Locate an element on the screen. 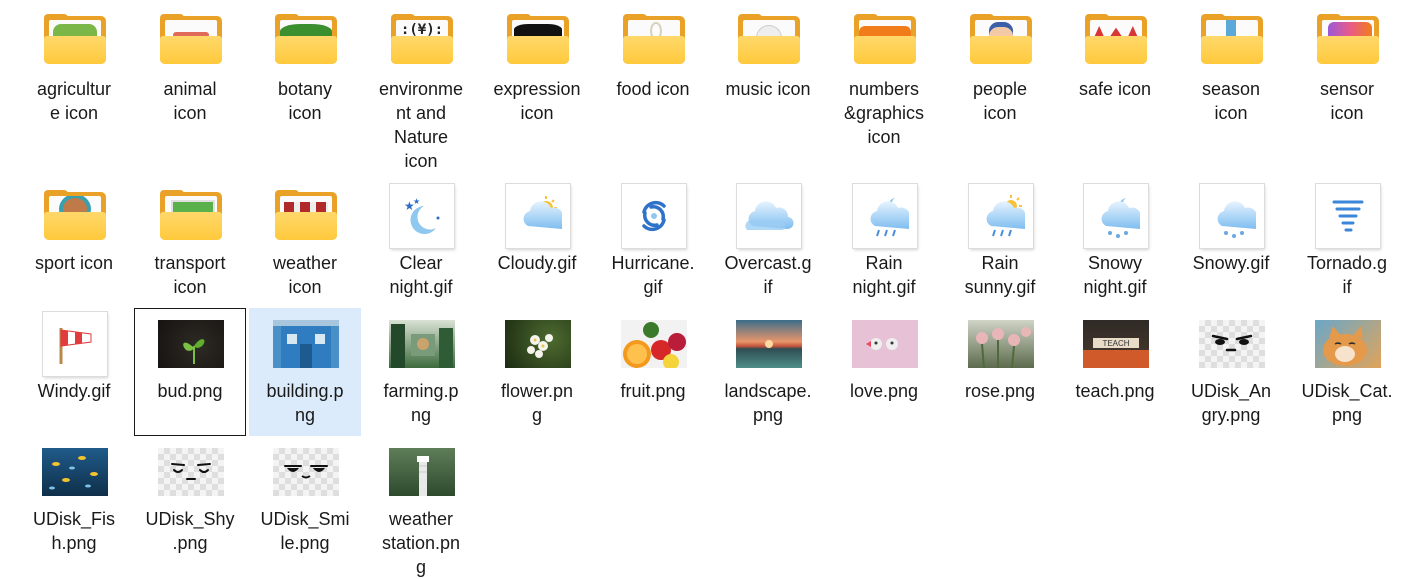  weather-station-photo is located at coordinates (422, 472).